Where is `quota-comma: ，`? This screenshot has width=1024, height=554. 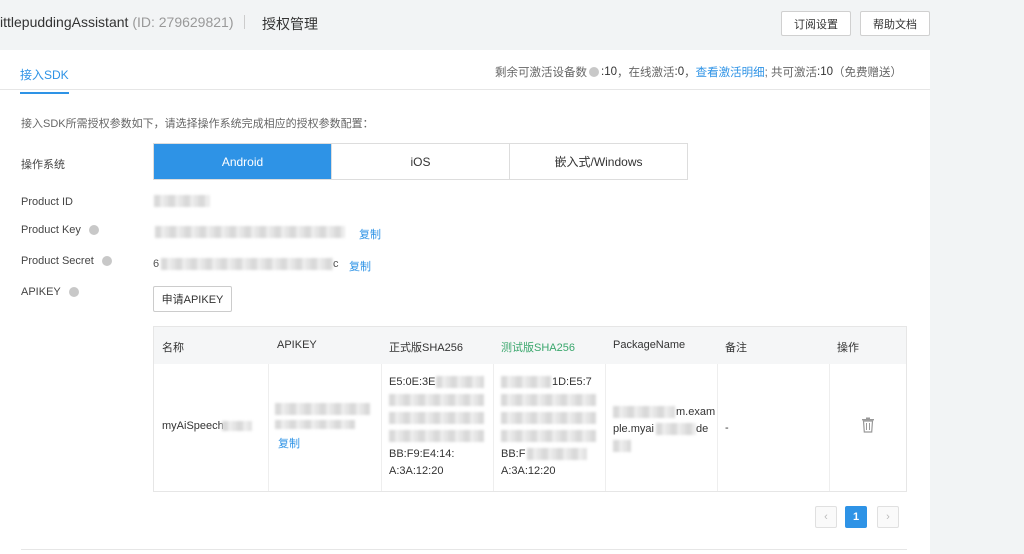 quota-comma: ， is located at coordinates (690, 73).